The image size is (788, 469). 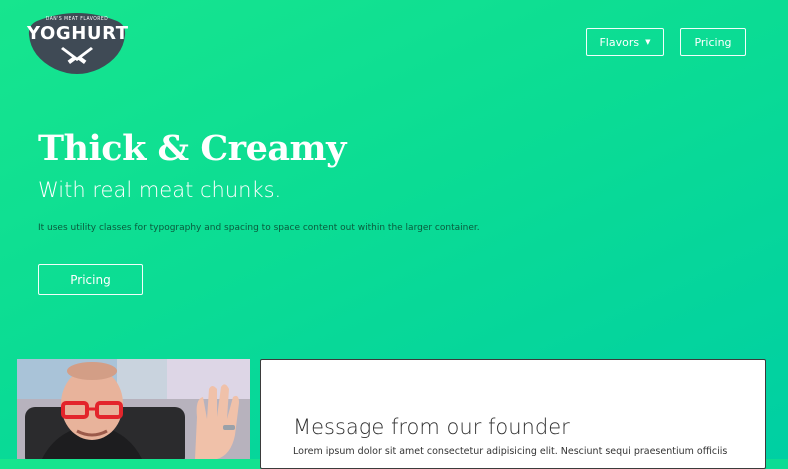 I want to click on hero-pricing-button: Pricing, so click(x=90, y=279).